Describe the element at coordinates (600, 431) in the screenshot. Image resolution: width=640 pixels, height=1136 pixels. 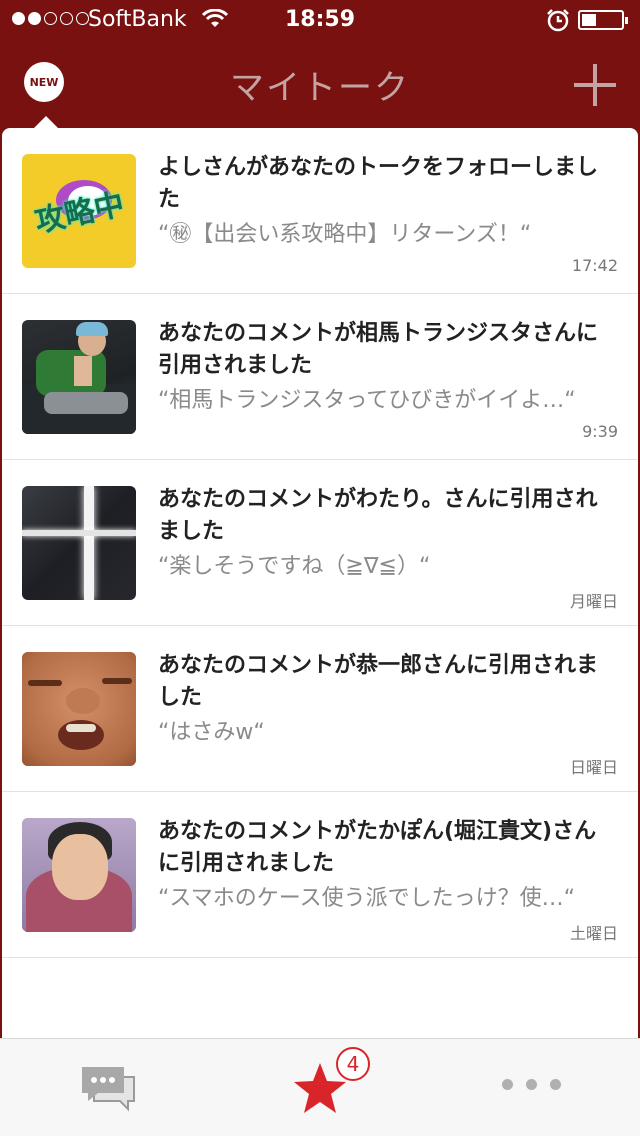
I see `notification-time: 9:39` at that location.